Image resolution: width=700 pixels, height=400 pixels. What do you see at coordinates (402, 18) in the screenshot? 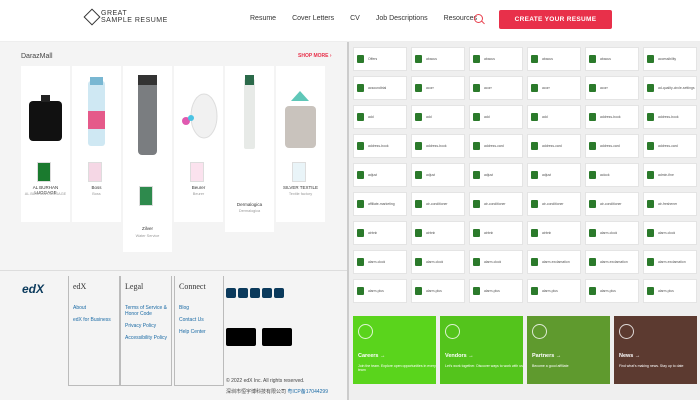
I see `nav-job-descriptions: Job Descriptions` at bounding box center [402, 18].